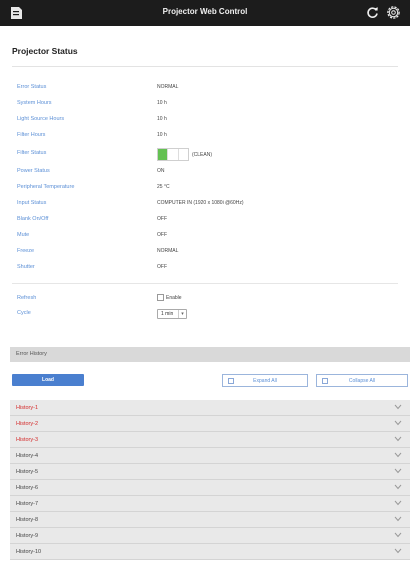  What do you see at coordinates (205, 189) in the screenshot?
I see `status-row-temperature: Peripheral Temperature 25 °C` at bounding box center [205, 189].